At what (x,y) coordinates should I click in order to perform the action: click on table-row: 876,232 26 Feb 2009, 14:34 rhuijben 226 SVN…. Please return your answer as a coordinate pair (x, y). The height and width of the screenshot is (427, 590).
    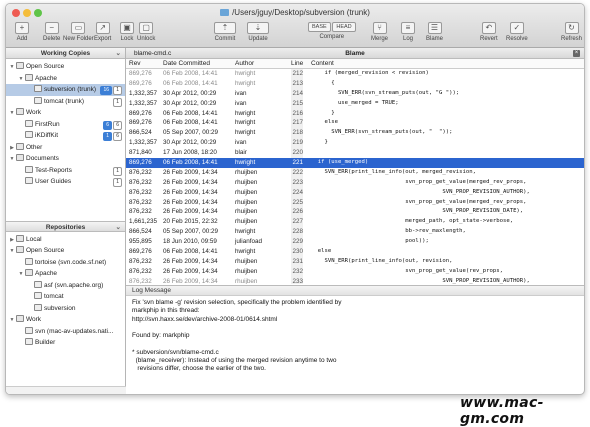
    Looking at the image, I should click on (355, 212).